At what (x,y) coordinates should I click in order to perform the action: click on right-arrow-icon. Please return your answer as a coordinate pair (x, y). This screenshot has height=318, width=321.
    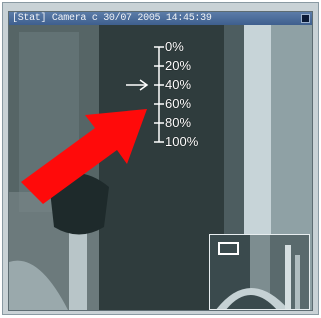
    Looking at the image, I should click on (137, 85).